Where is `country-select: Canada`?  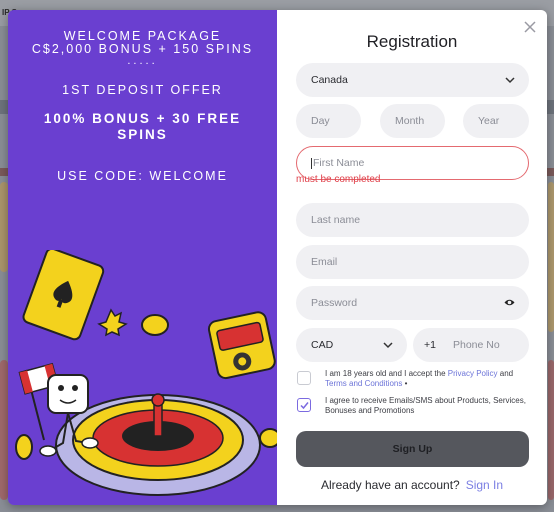
country-select: Canada is located at coordinates (412, 80).